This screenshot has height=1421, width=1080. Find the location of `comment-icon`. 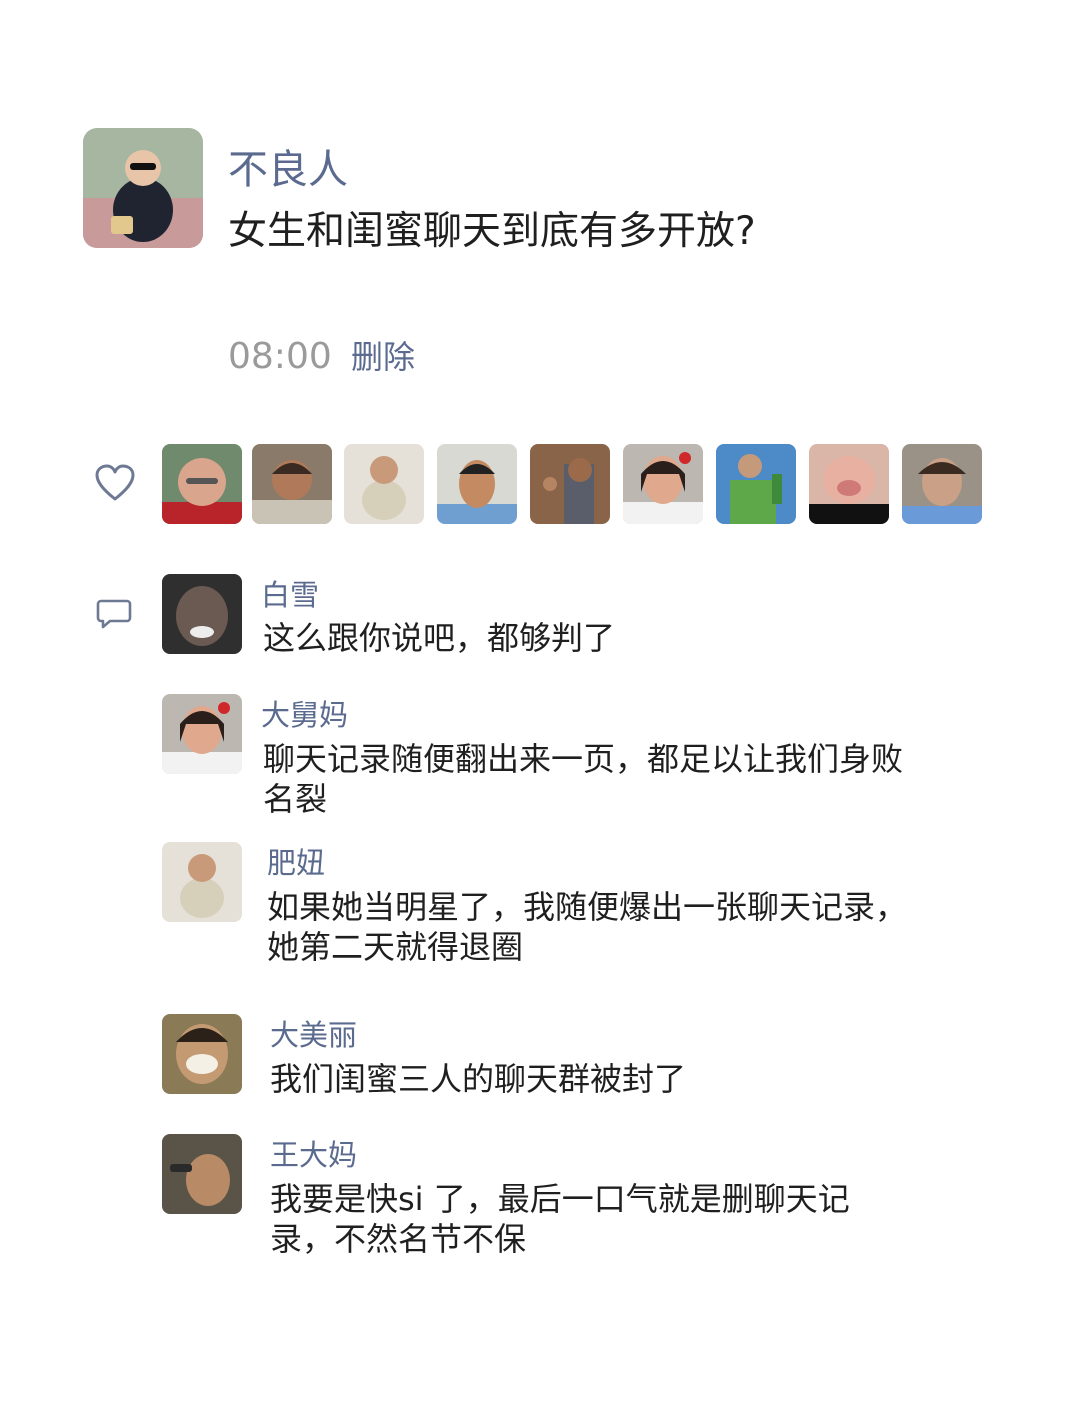

comment-icon is located at coordinates (114, 614).